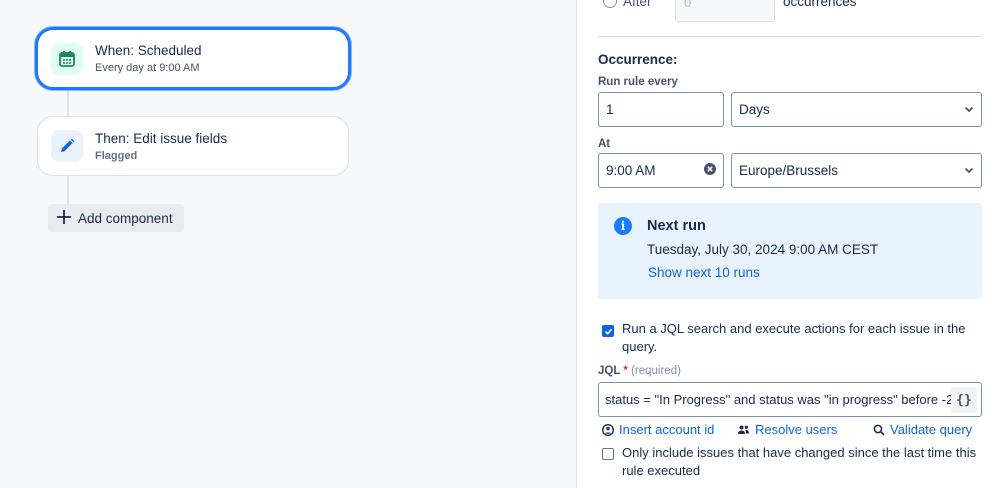  Describe the element at coordinates (710, 170) in the screenshot. I see `clear-icon` at that location.